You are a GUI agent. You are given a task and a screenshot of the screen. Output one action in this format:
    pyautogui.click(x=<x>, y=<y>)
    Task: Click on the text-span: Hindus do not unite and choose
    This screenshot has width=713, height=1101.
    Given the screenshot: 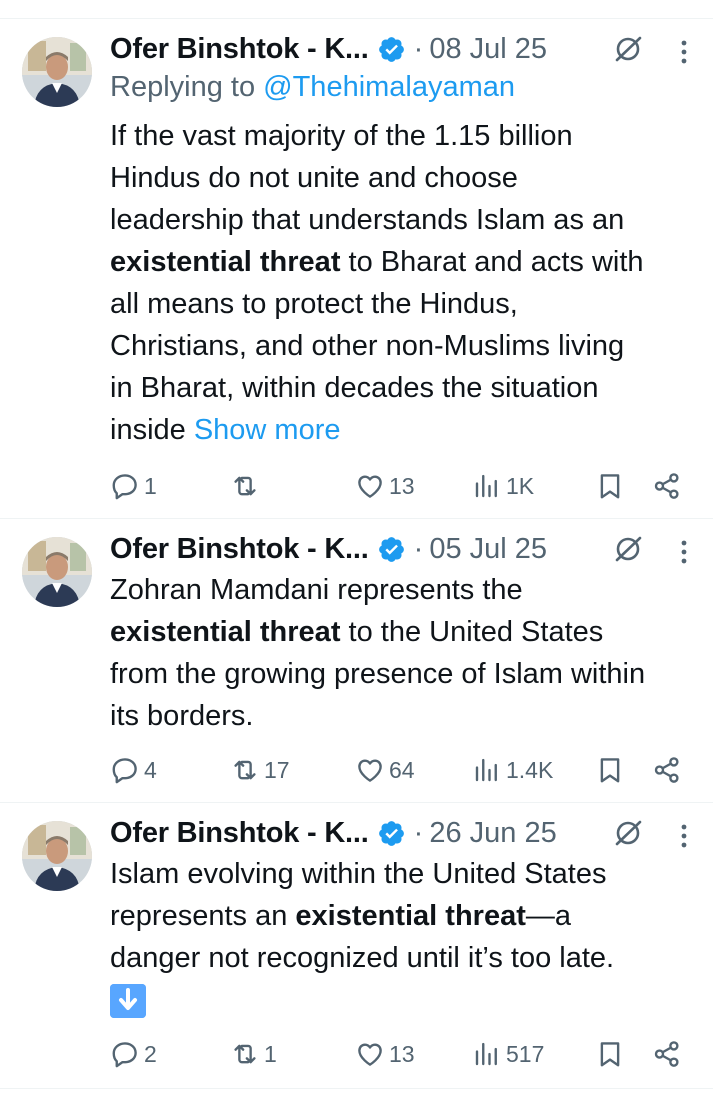 What is the action you would take?
    pyautogui.click(x=314, y=178)
    